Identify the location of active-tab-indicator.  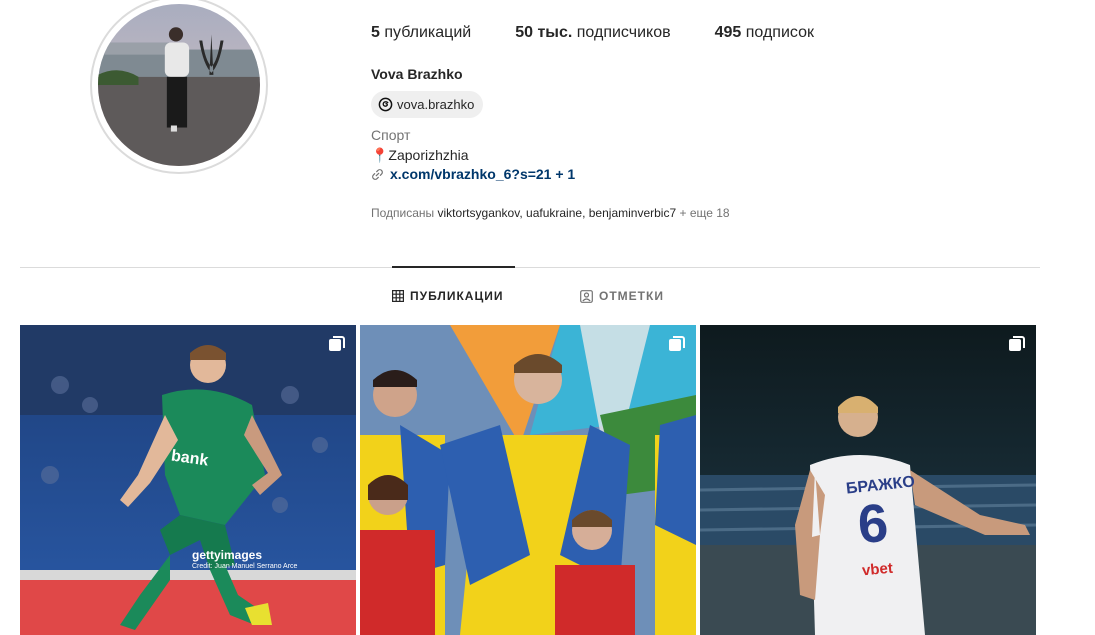
(453, 267).